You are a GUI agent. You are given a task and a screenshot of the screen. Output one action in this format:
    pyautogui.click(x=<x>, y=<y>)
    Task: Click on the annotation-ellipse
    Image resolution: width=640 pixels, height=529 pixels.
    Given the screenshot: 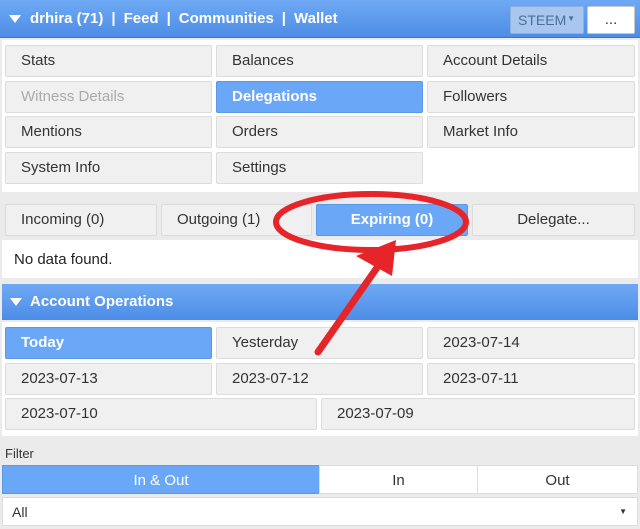 What is the action you would take?
    pyautogui.click(x=371, y=222)
    